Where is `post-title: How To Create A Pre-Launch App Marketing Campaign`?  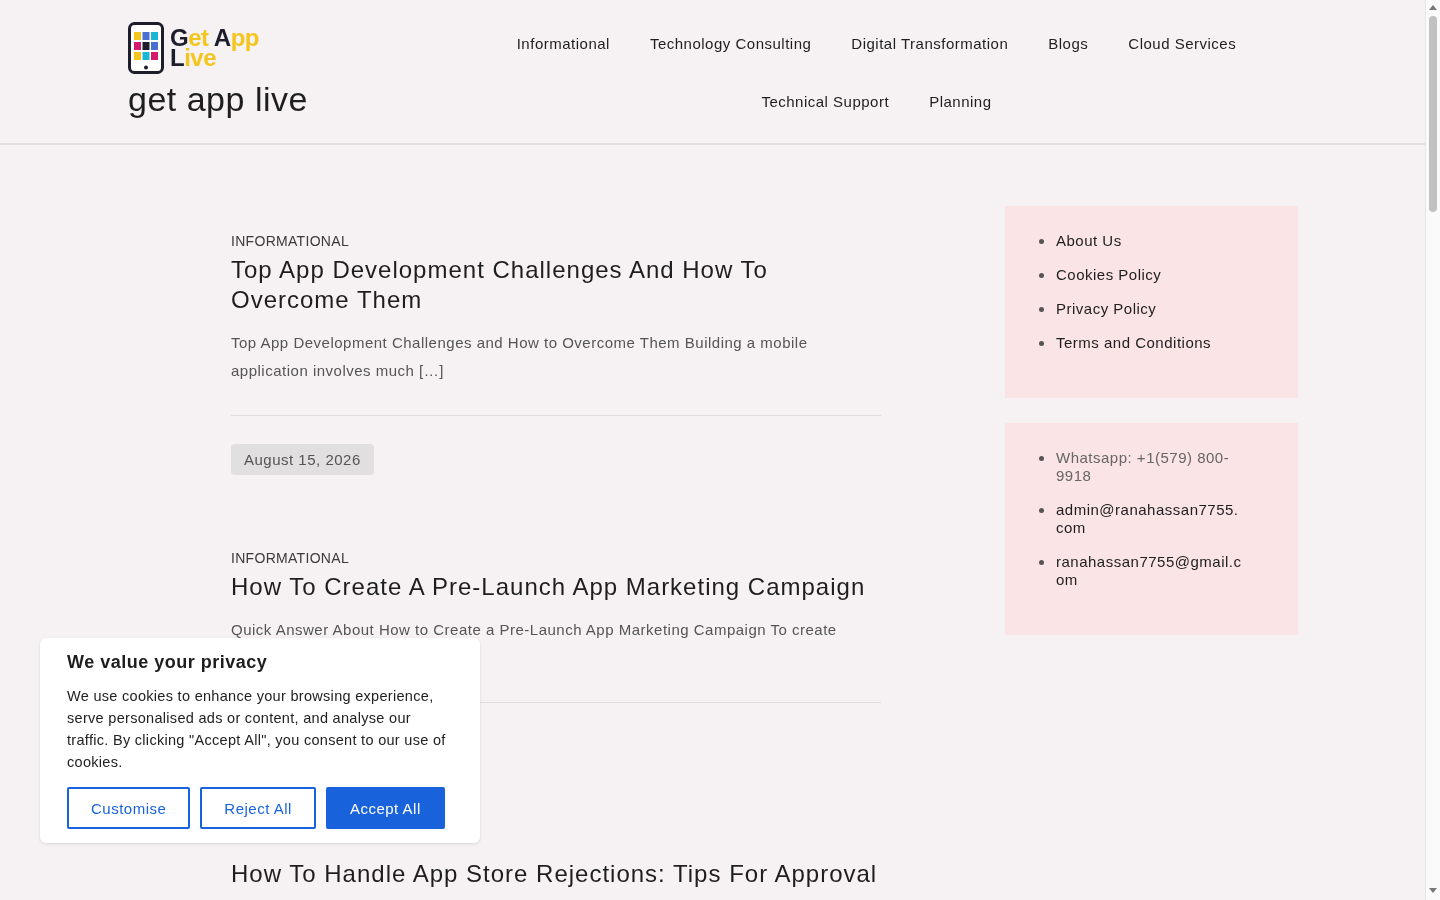
post-title: How To Create A Pre-Launch App Marketing Campaign is located at coordinates (556, 587).